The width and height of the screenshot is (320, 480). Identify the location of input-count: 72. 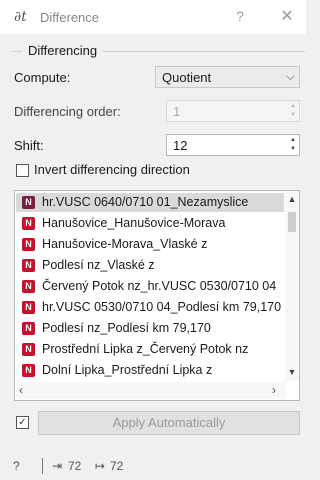
(75, 466).